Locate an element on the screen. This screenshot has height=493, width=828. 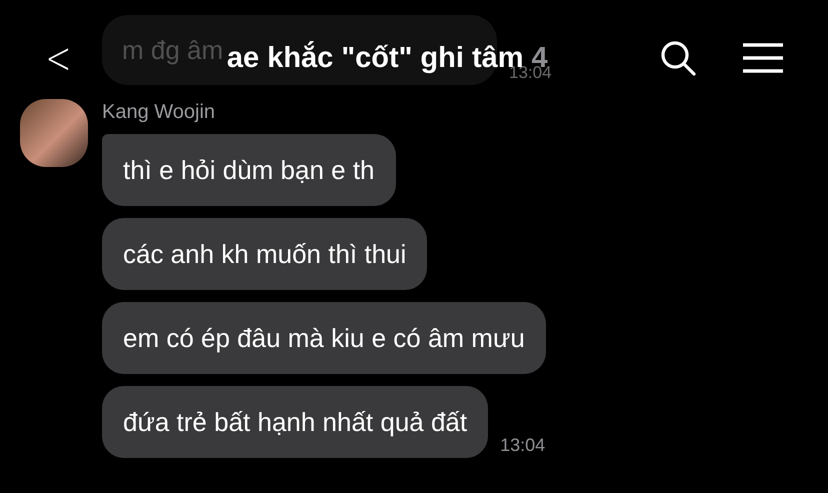
message-bubble: đứa trẻ bất hạnh nhất quả đất is located at coordinates (295, 422).